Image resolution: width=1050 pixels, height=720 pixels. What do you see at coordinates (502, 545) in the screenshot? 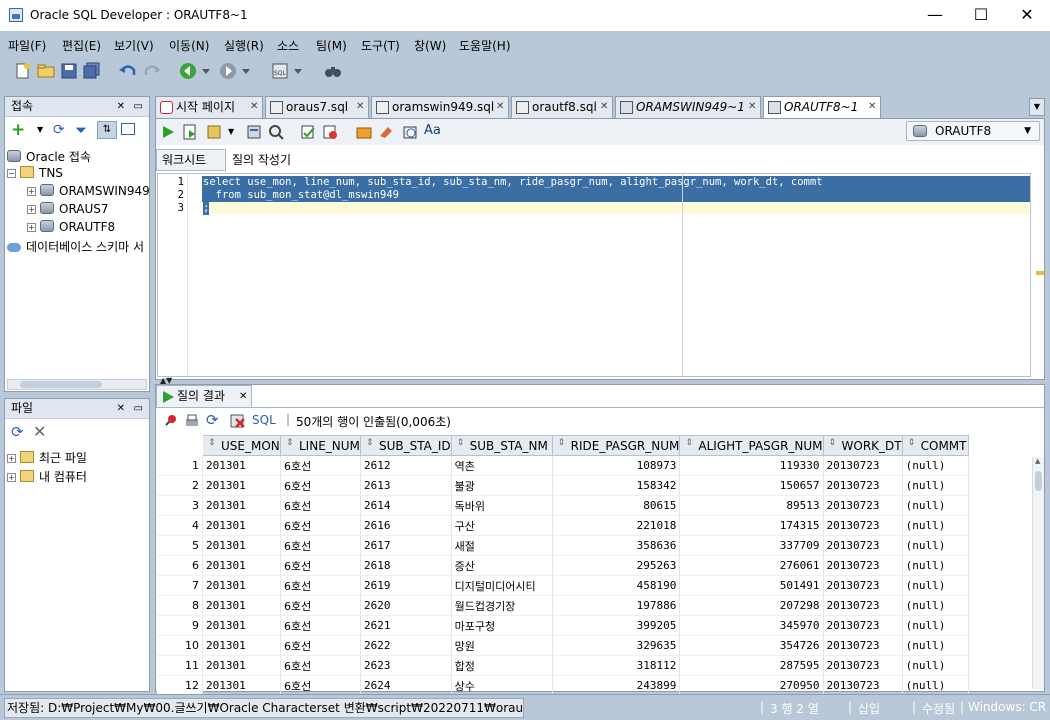
I see `cell-sub-sta-nm: 새절` at bounding box center [502, 545].